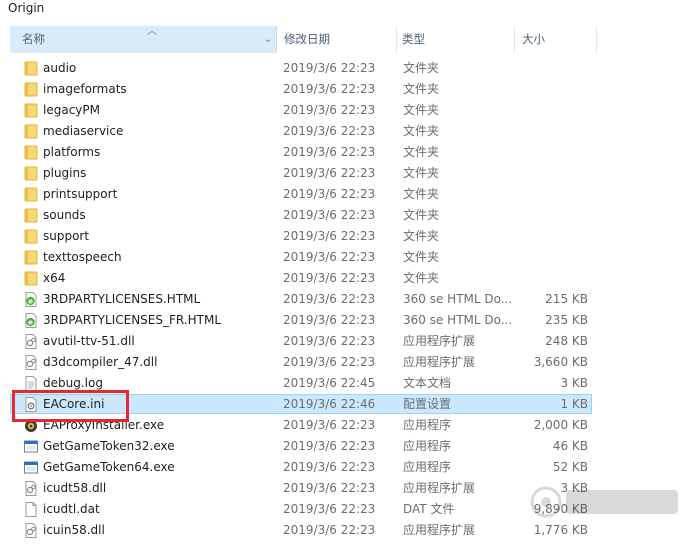  I want to click on file-row: printsupport 2019/3/6 22:23 文件夹, so click(343, 194).